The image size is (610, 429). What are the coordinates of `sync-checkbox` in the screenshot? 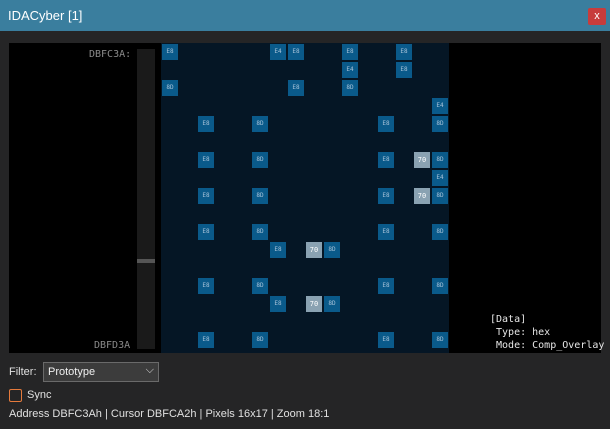 It's located at (15, 395).